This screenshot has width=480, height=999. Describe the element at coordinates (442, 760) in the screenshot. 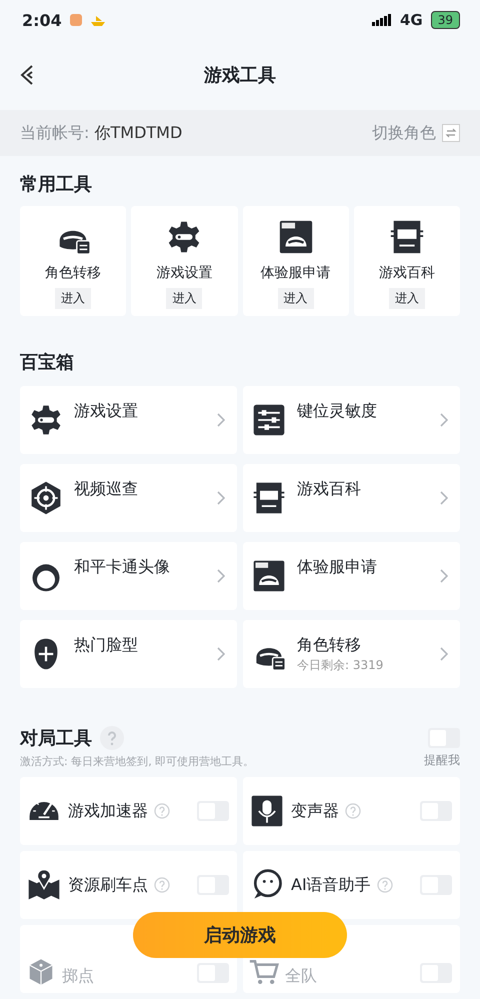

I see `remind-label: 提醒我` at that location.